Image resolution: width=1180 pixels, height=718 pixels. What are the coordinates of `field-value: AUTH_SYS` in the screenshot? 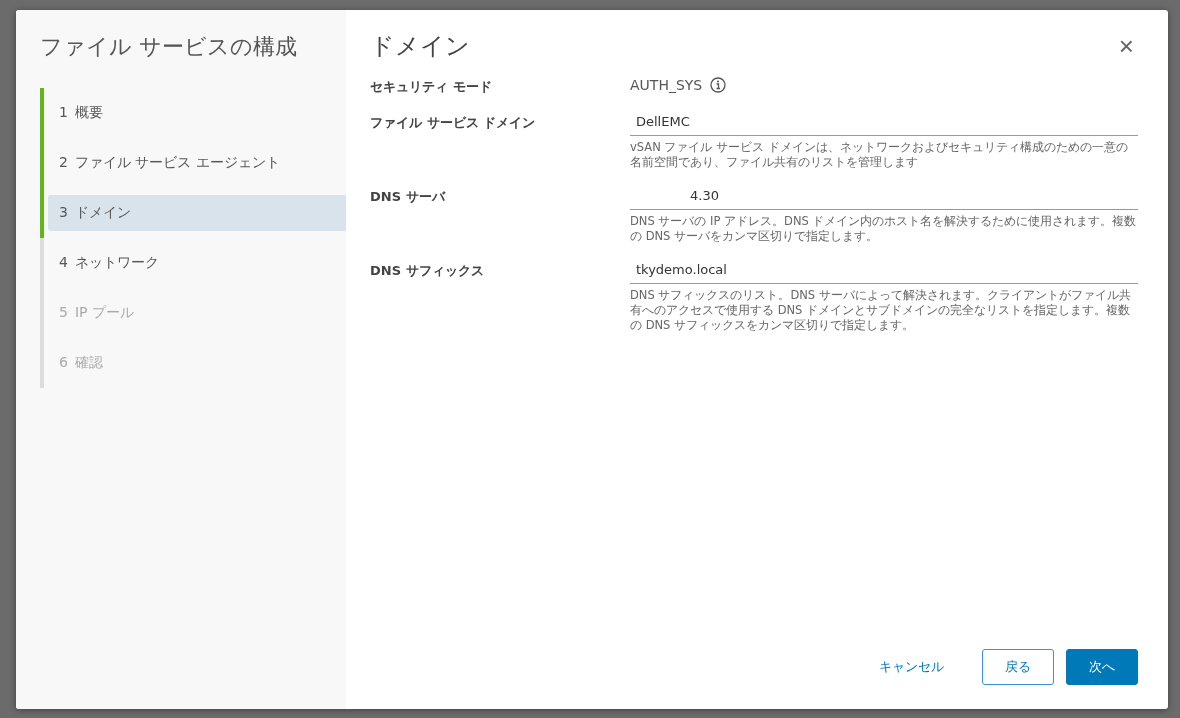 It's located at (666, 85).